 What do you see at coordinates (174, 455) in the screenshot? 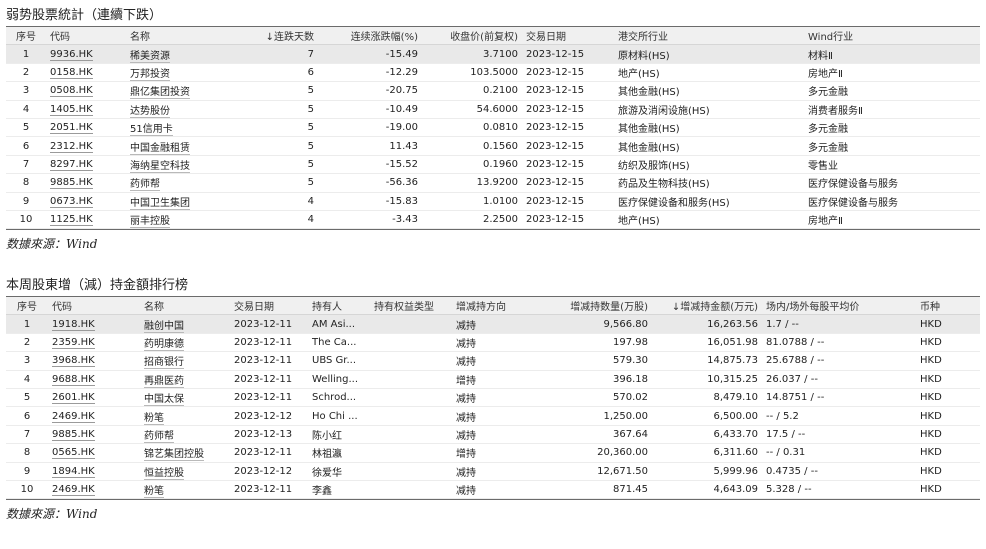
I see `stock-name-link: 锦艺集团控股` at bounding box center [174, 455].